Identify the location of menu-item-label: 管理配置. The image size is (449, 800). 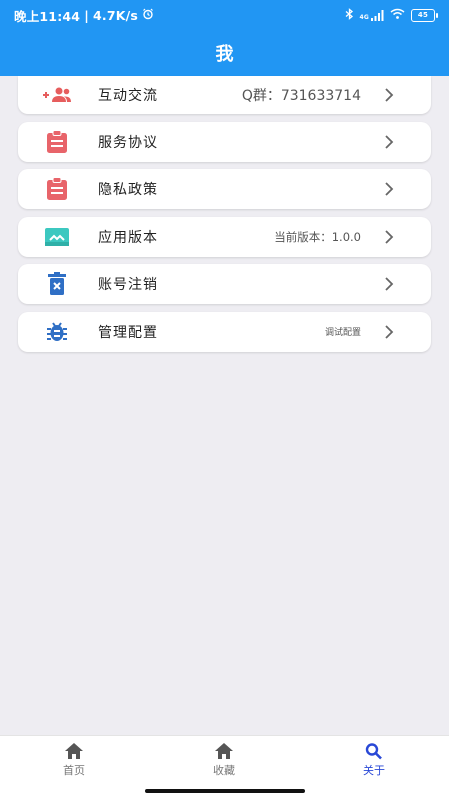
(128, 332).